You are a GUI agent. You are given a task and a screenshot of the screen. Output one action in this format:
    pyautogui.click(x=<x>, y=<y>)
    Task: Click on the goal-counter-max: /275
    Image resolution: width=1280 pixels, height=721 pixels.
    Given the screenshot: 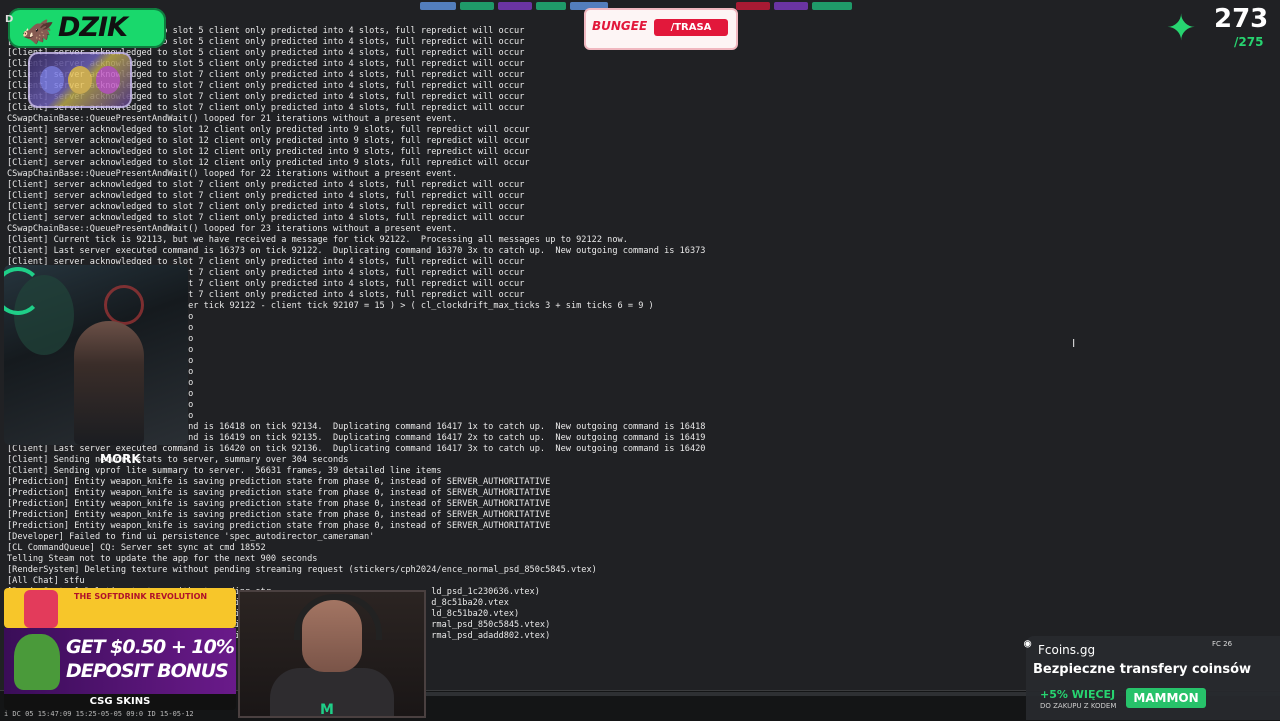 What is the action you would take?
    pyautogui.click(x=1249, y=42)
    